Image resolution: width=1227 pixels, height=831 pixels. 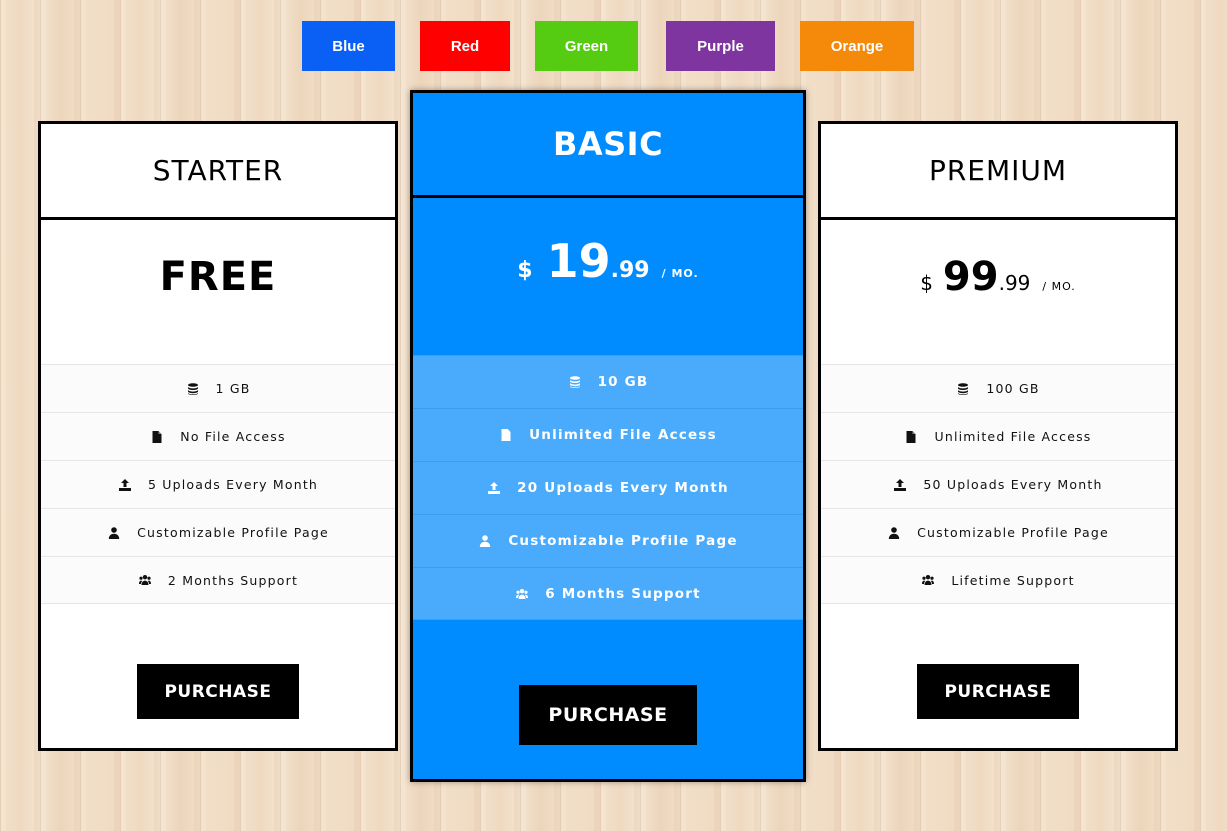 What do you see at coordinates (1013, 388) in the screenshot?
I see `feature-text: 100 GB` at bounding box center [1013, 388].